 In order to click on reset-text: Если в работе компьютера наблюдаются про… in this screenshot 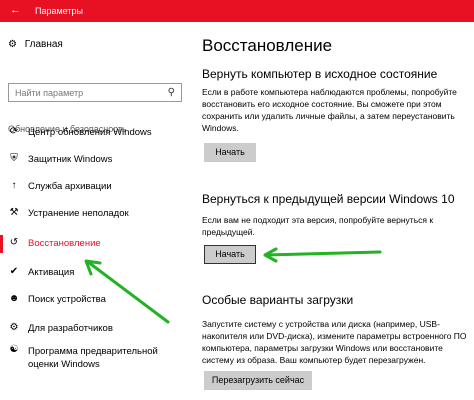, I will do `click(329, 110)`.